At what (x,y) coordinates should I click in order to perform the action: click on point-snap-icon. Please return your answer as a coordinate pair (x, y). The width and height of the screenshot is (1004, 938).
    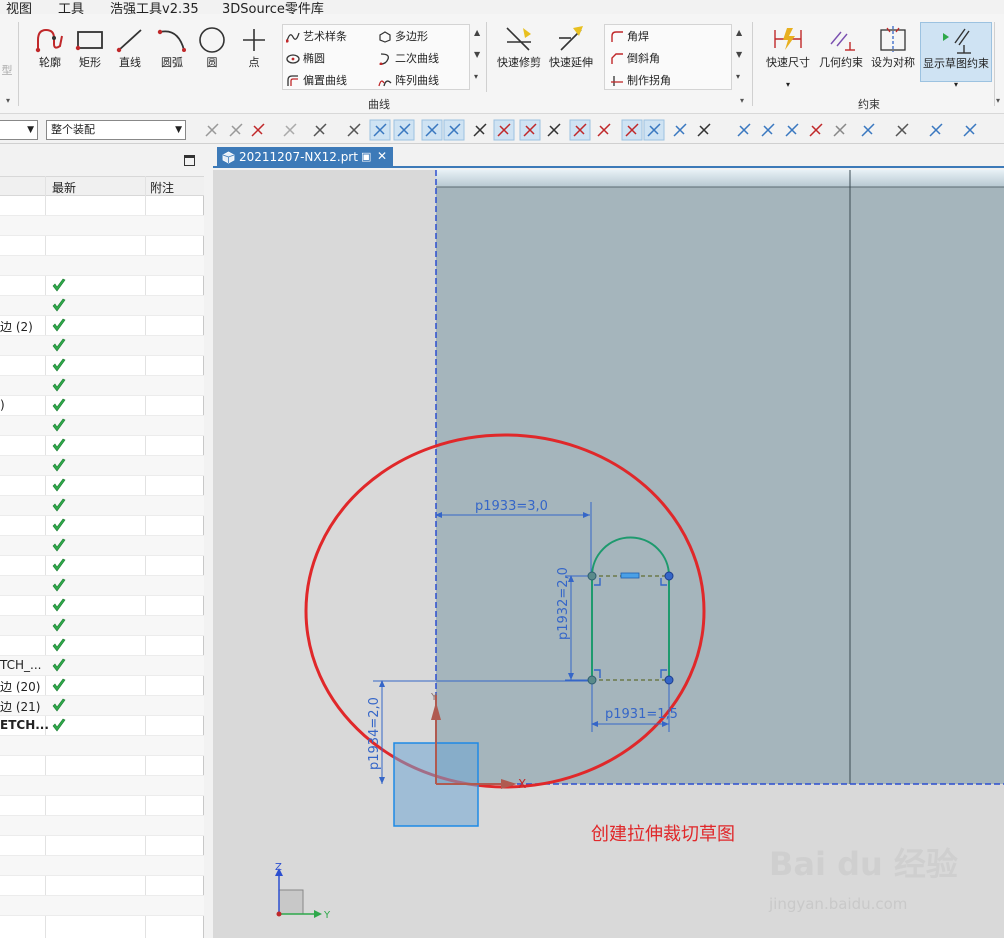
    Looking at the image, I should click on (404, 130).